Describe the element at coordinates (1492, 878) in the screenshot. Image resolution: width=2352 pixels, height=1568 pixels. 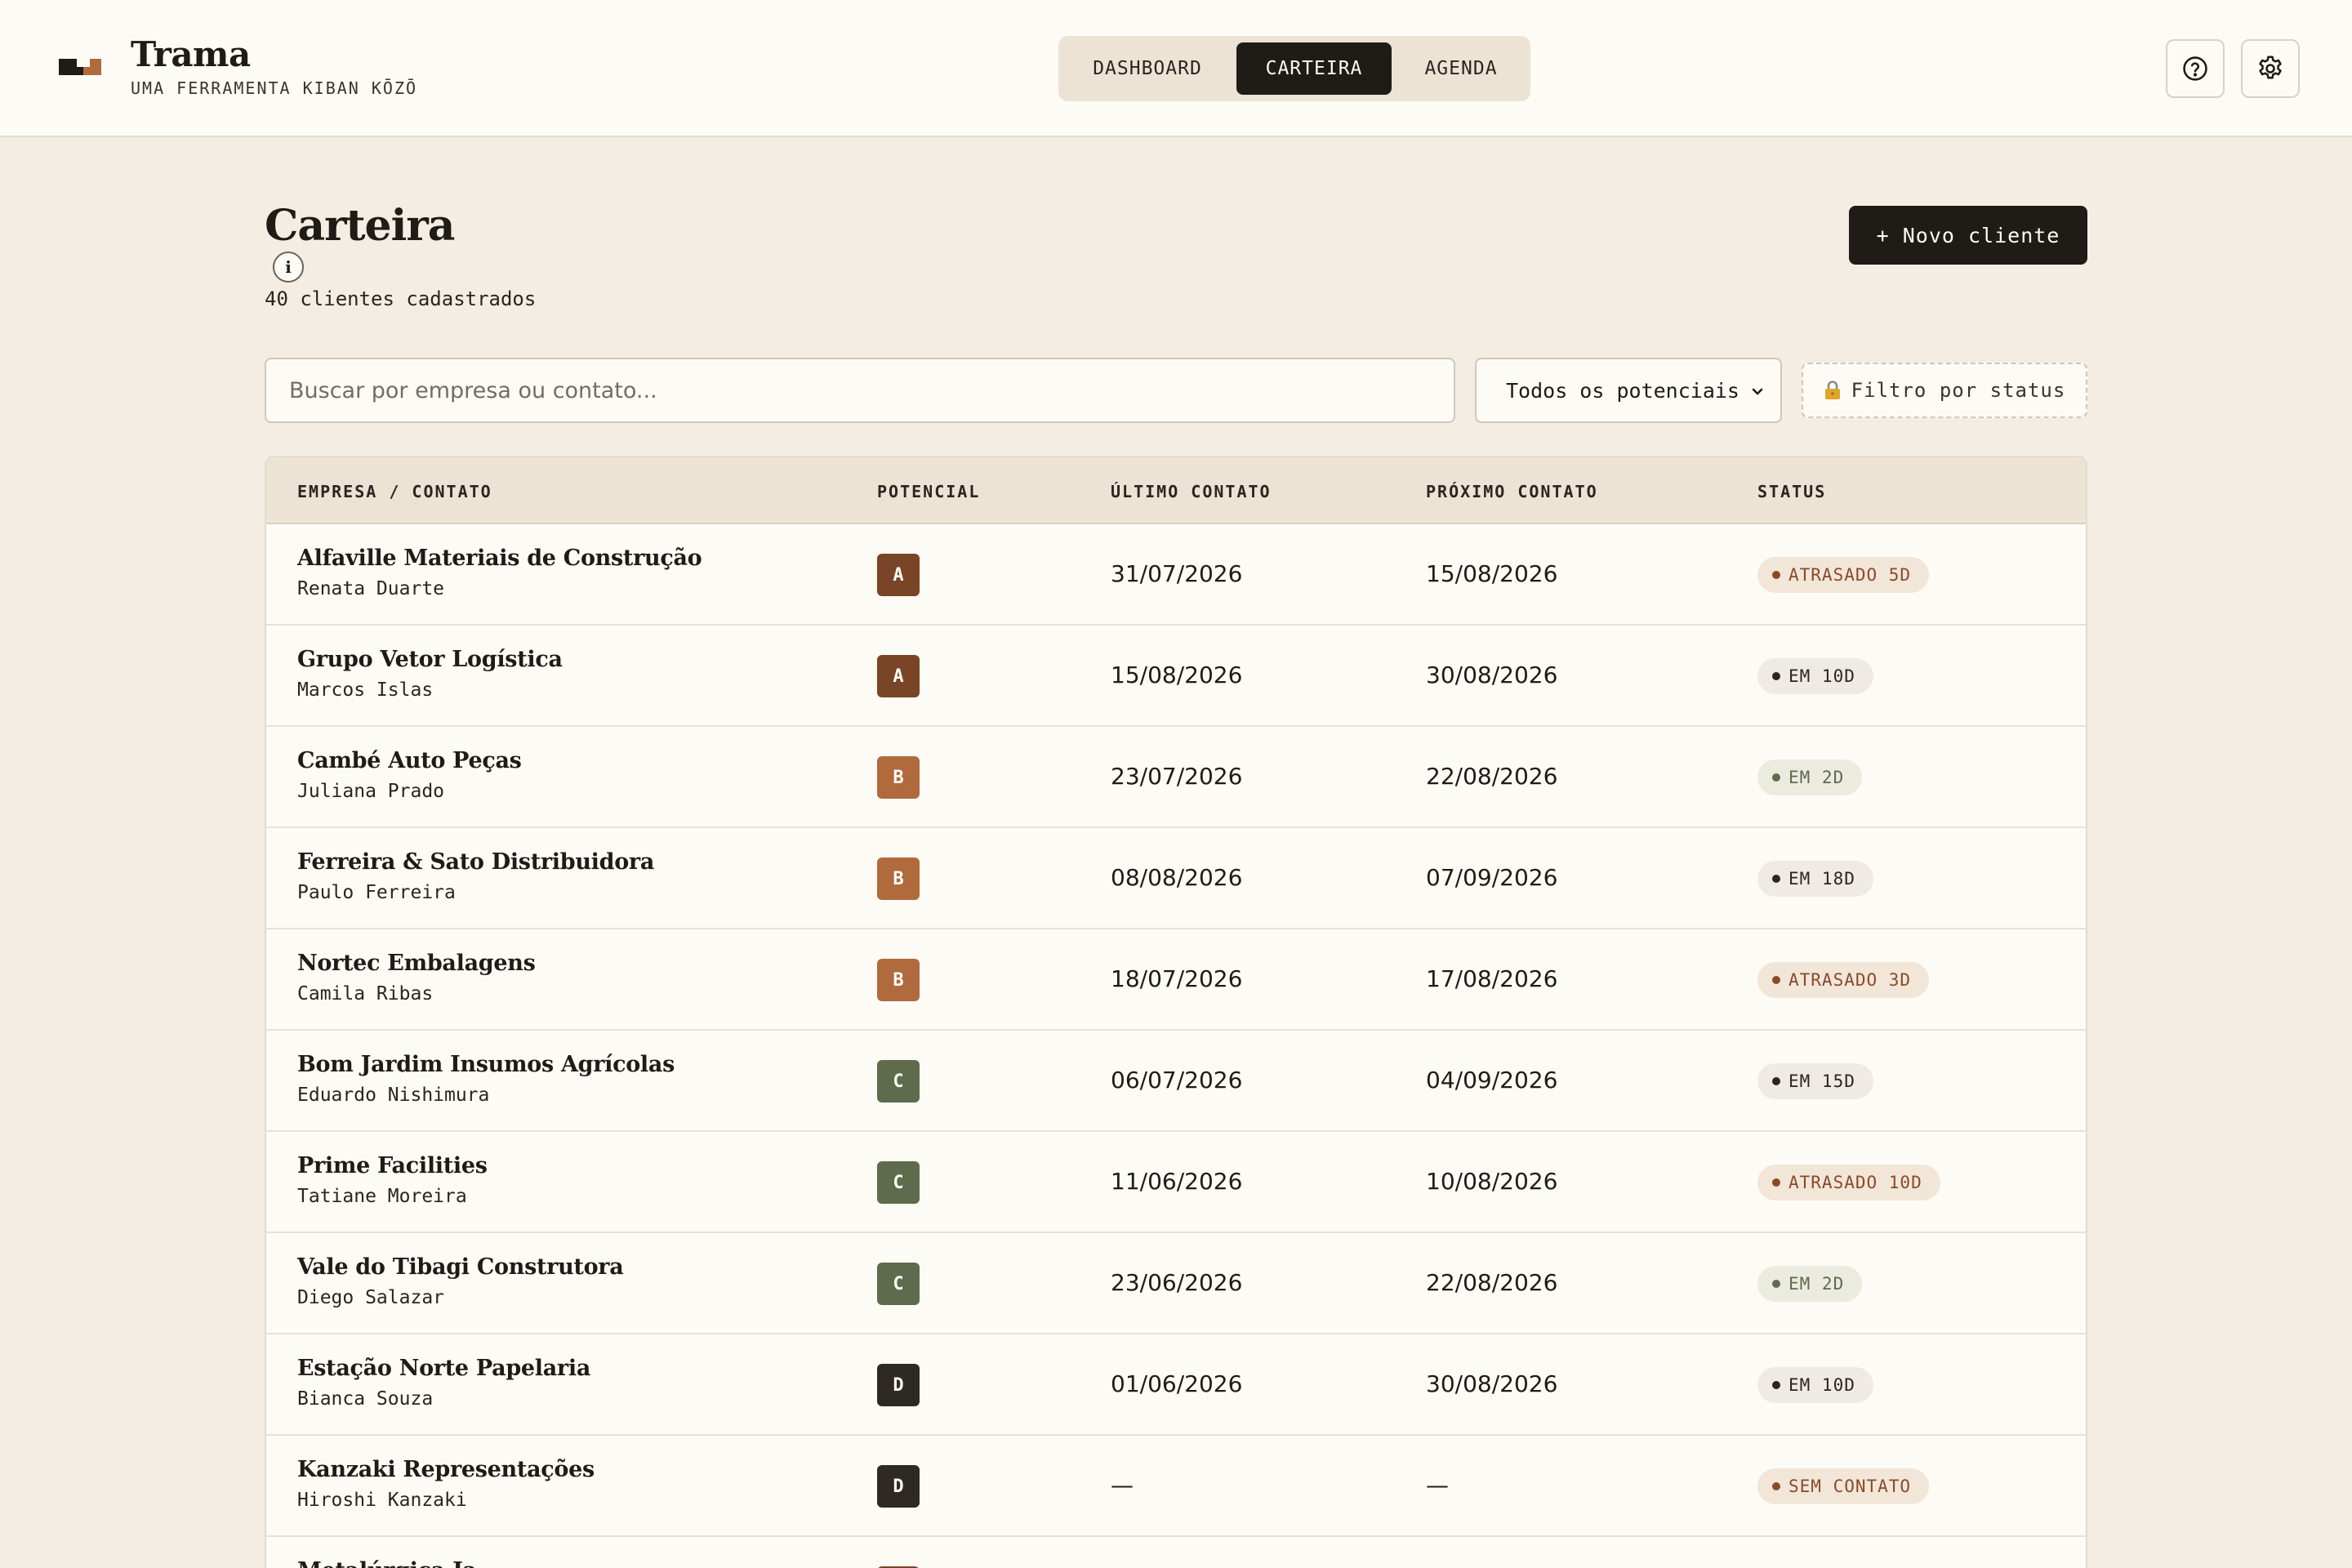
I see `next-contact-date: 07/09/2026` at that location.